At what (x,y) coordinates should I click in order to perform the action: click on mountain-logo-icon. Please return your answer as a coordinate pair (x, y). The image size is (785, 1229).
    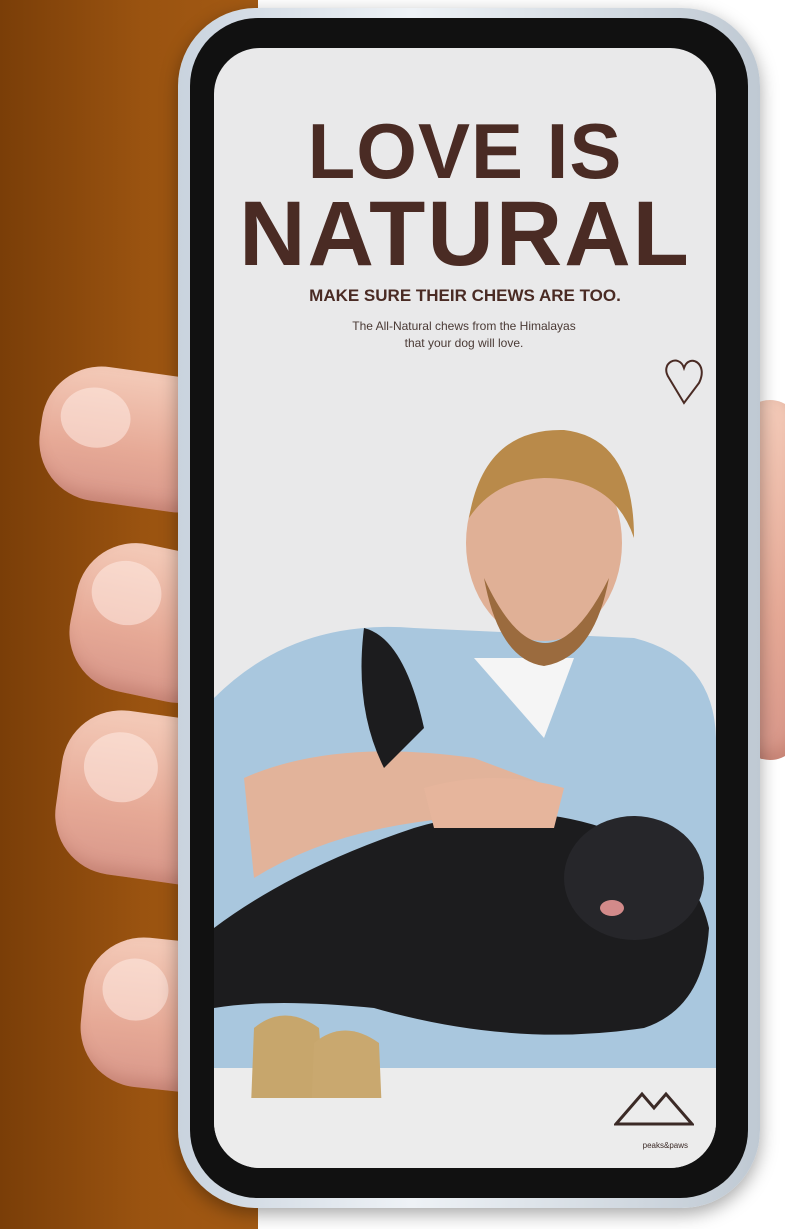
    Looking at the image, I should click on (654, 1108).